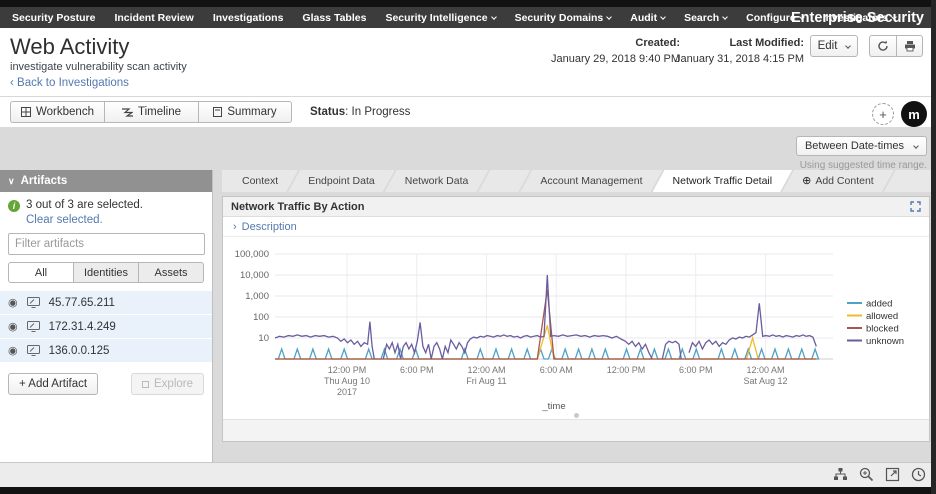  I want to click on x-axis-tick-label: 12:00 PM, so click(347, 370).